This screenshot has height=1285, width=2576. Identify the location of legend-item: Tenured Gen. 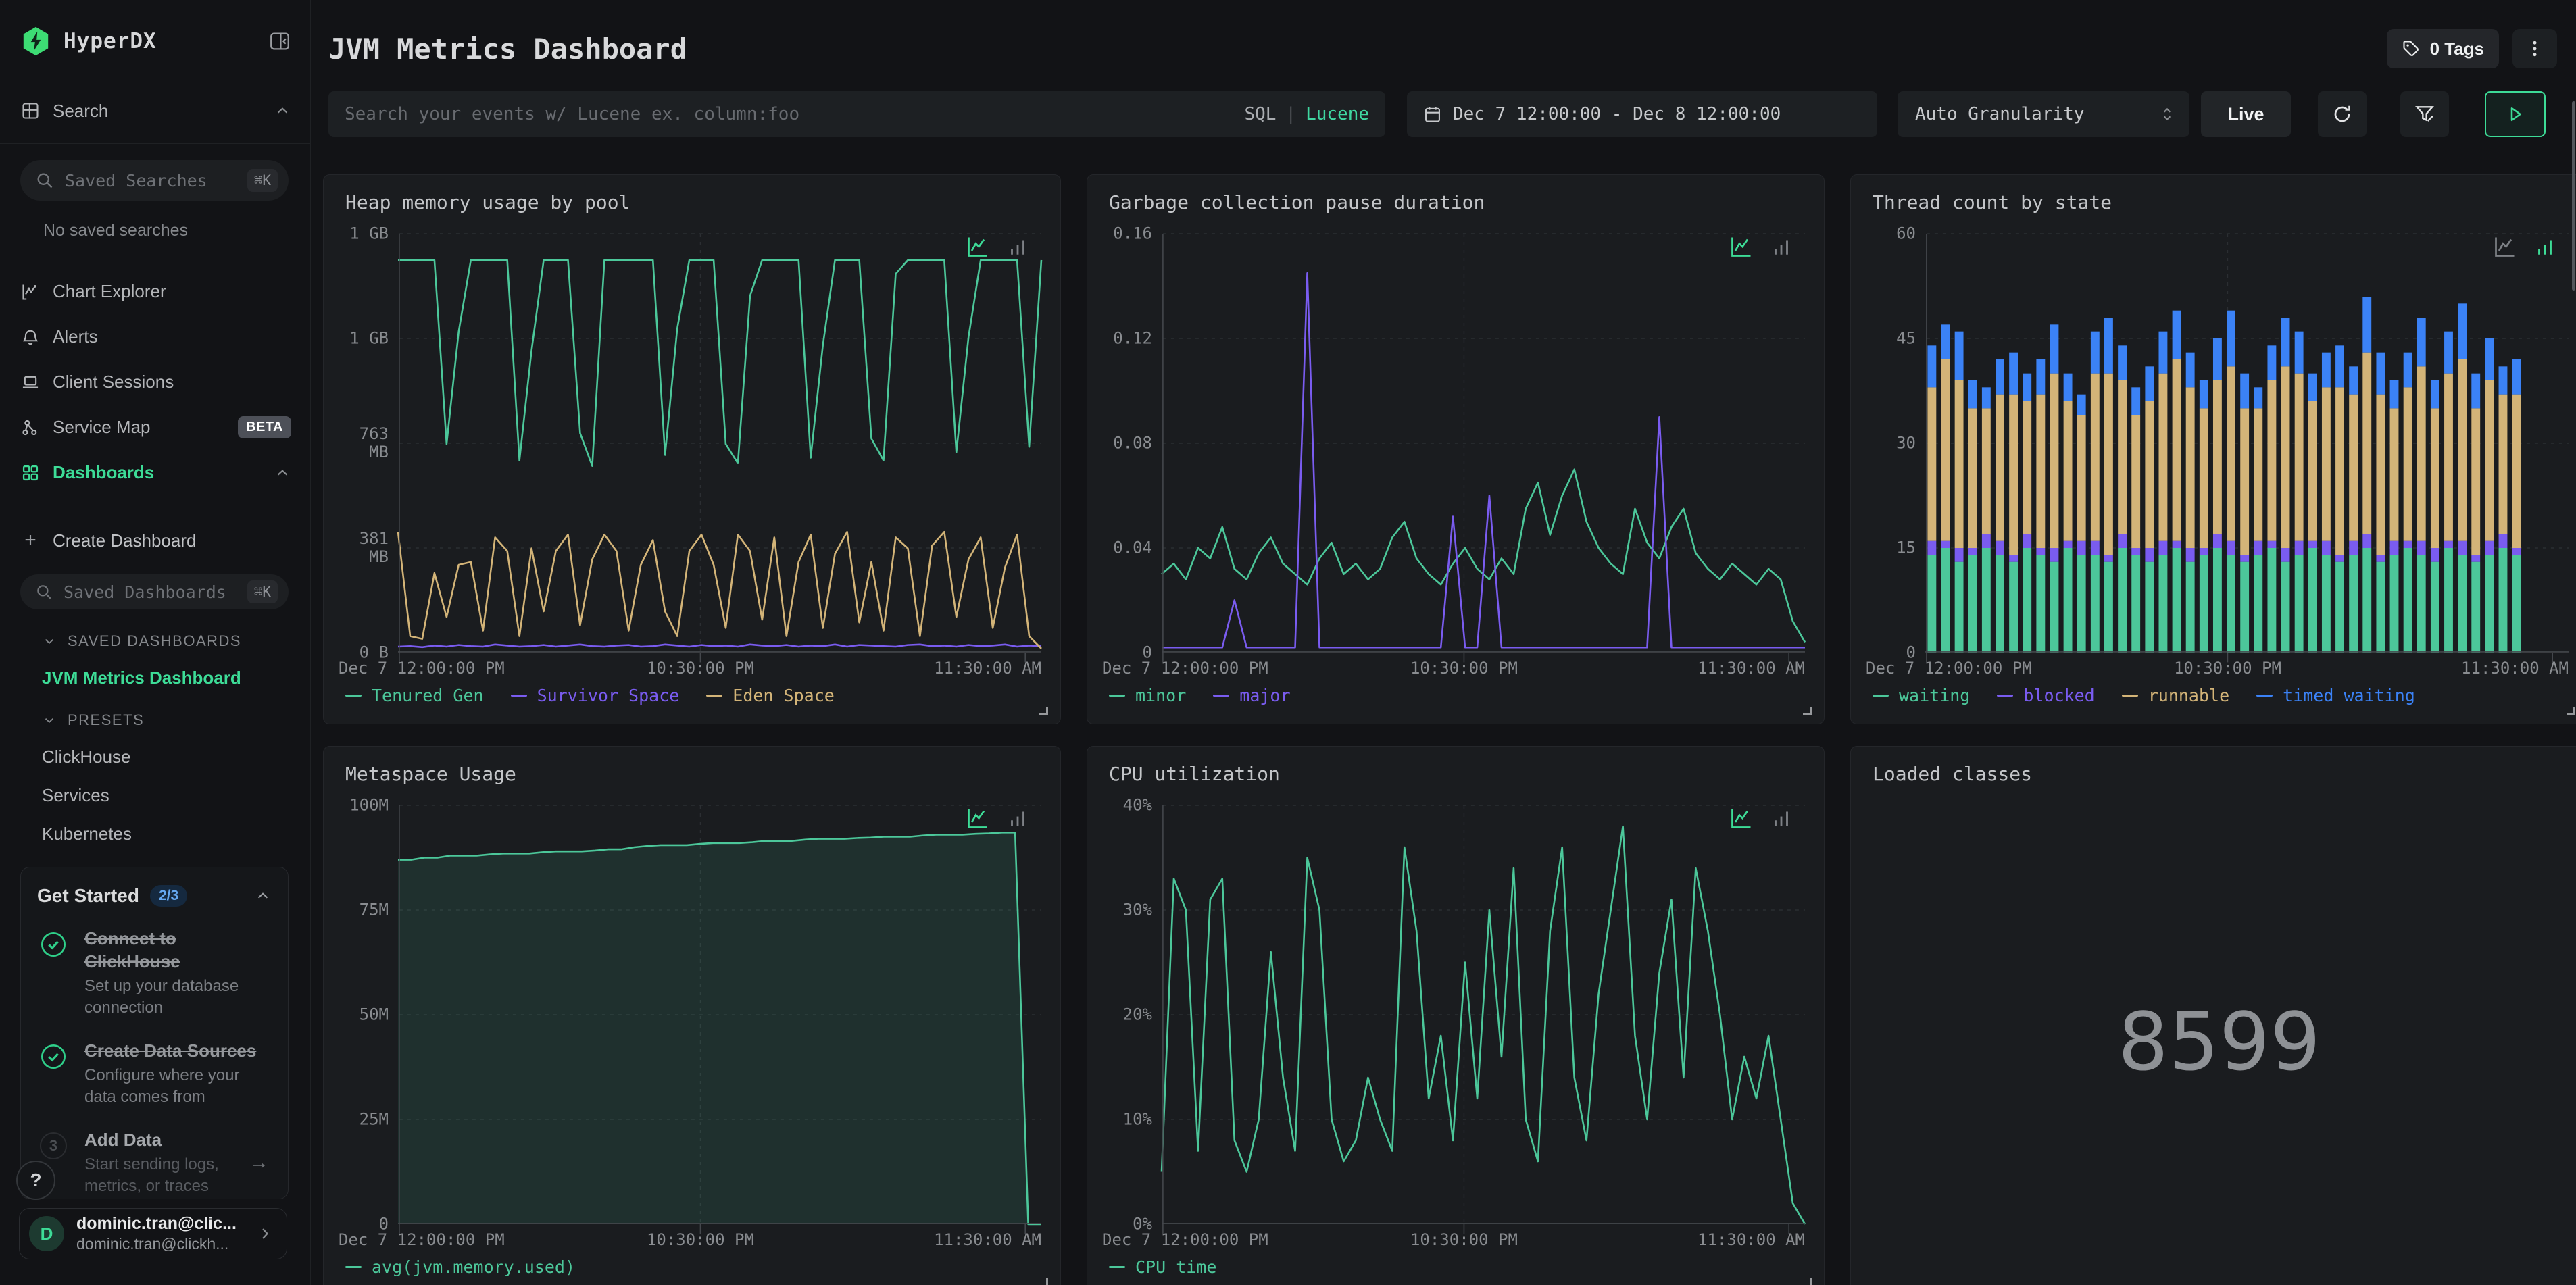
(414, 695).